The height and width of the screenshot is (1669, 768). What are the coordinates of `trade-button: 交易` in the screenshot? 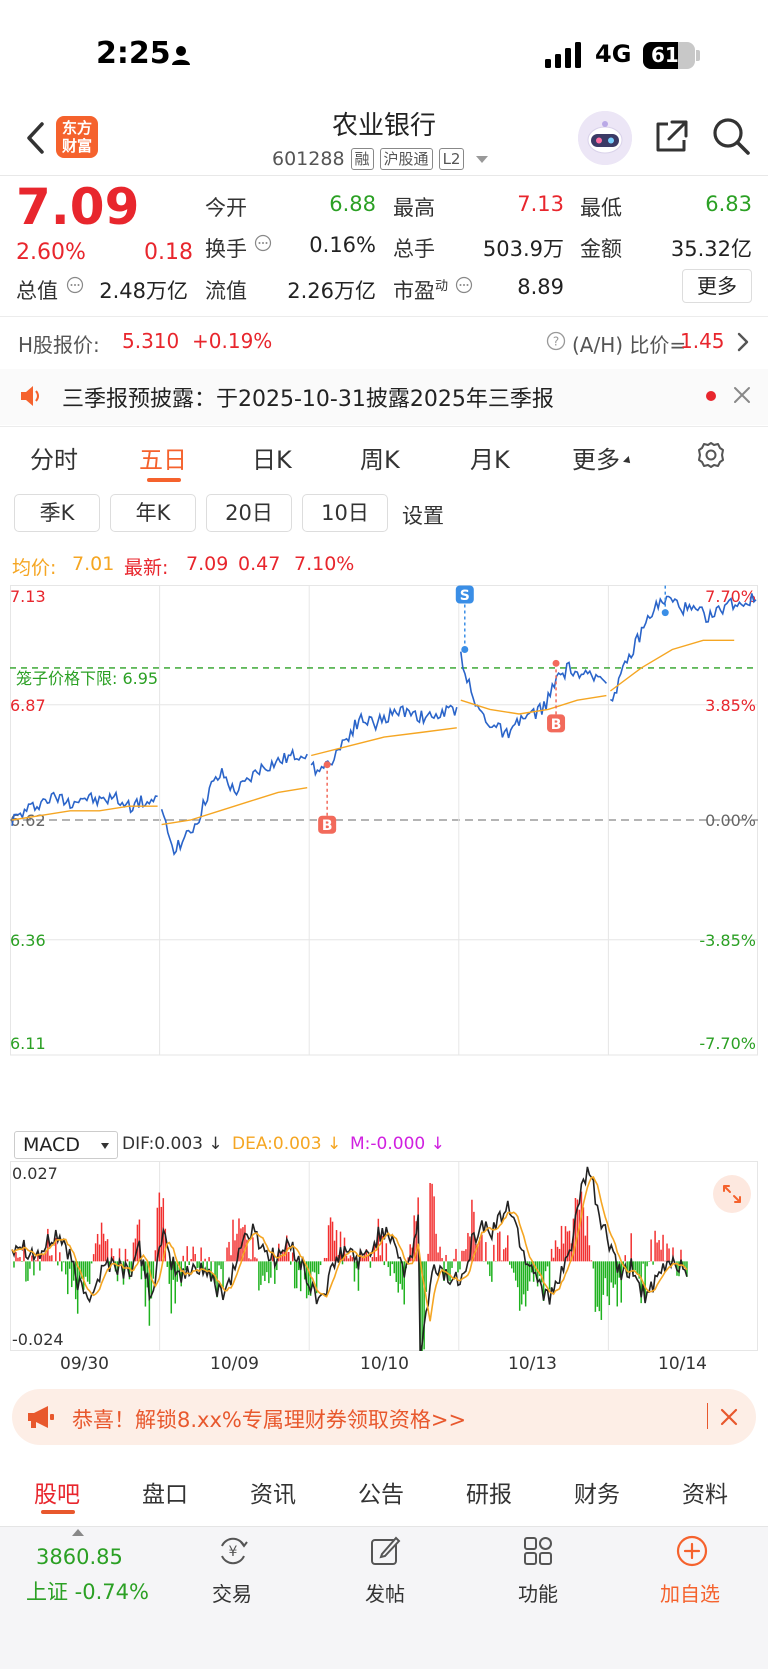 It's located at (232, 1592).